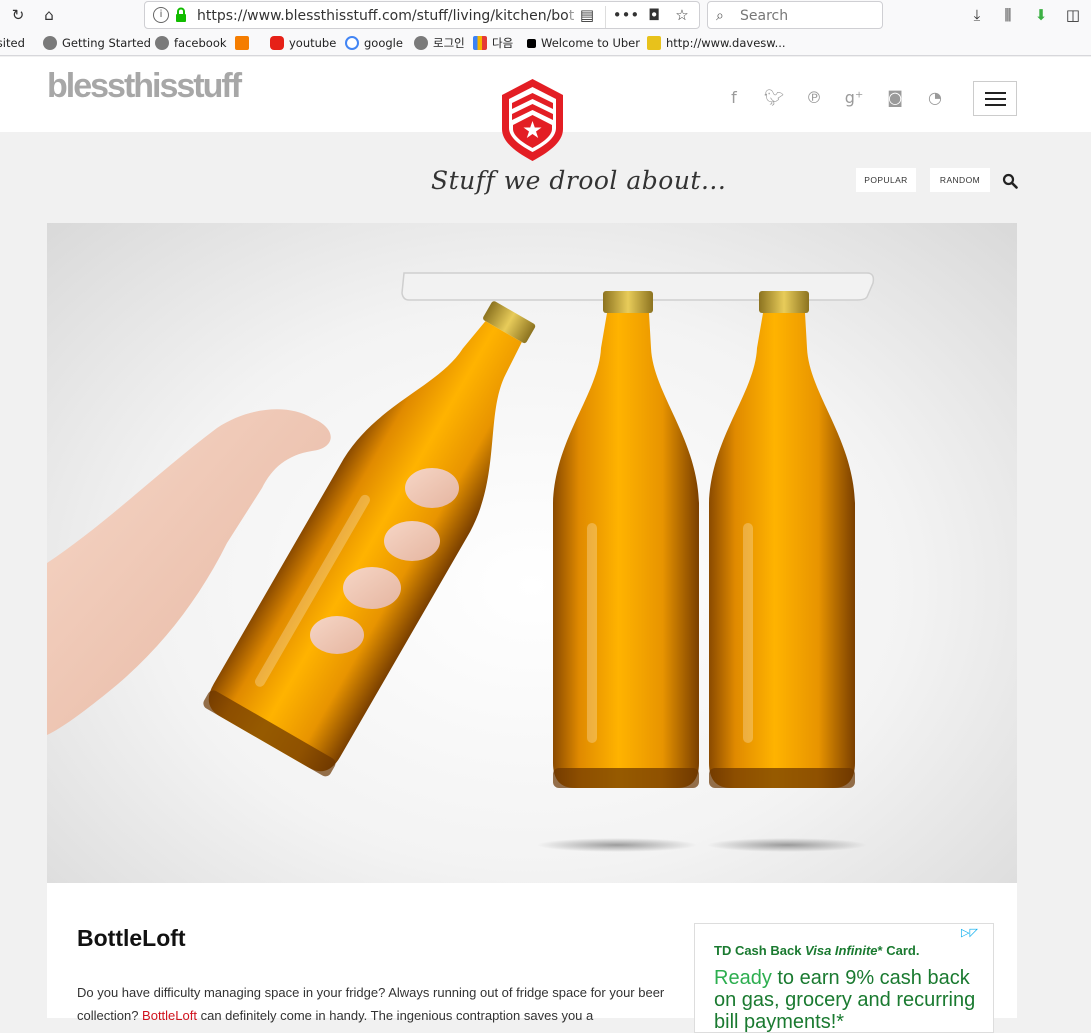 Image resolution: width=1091 pixels, height=1033 pixels. I want to click on bottleloft-link: BottleLoft, so click(169, 1015).